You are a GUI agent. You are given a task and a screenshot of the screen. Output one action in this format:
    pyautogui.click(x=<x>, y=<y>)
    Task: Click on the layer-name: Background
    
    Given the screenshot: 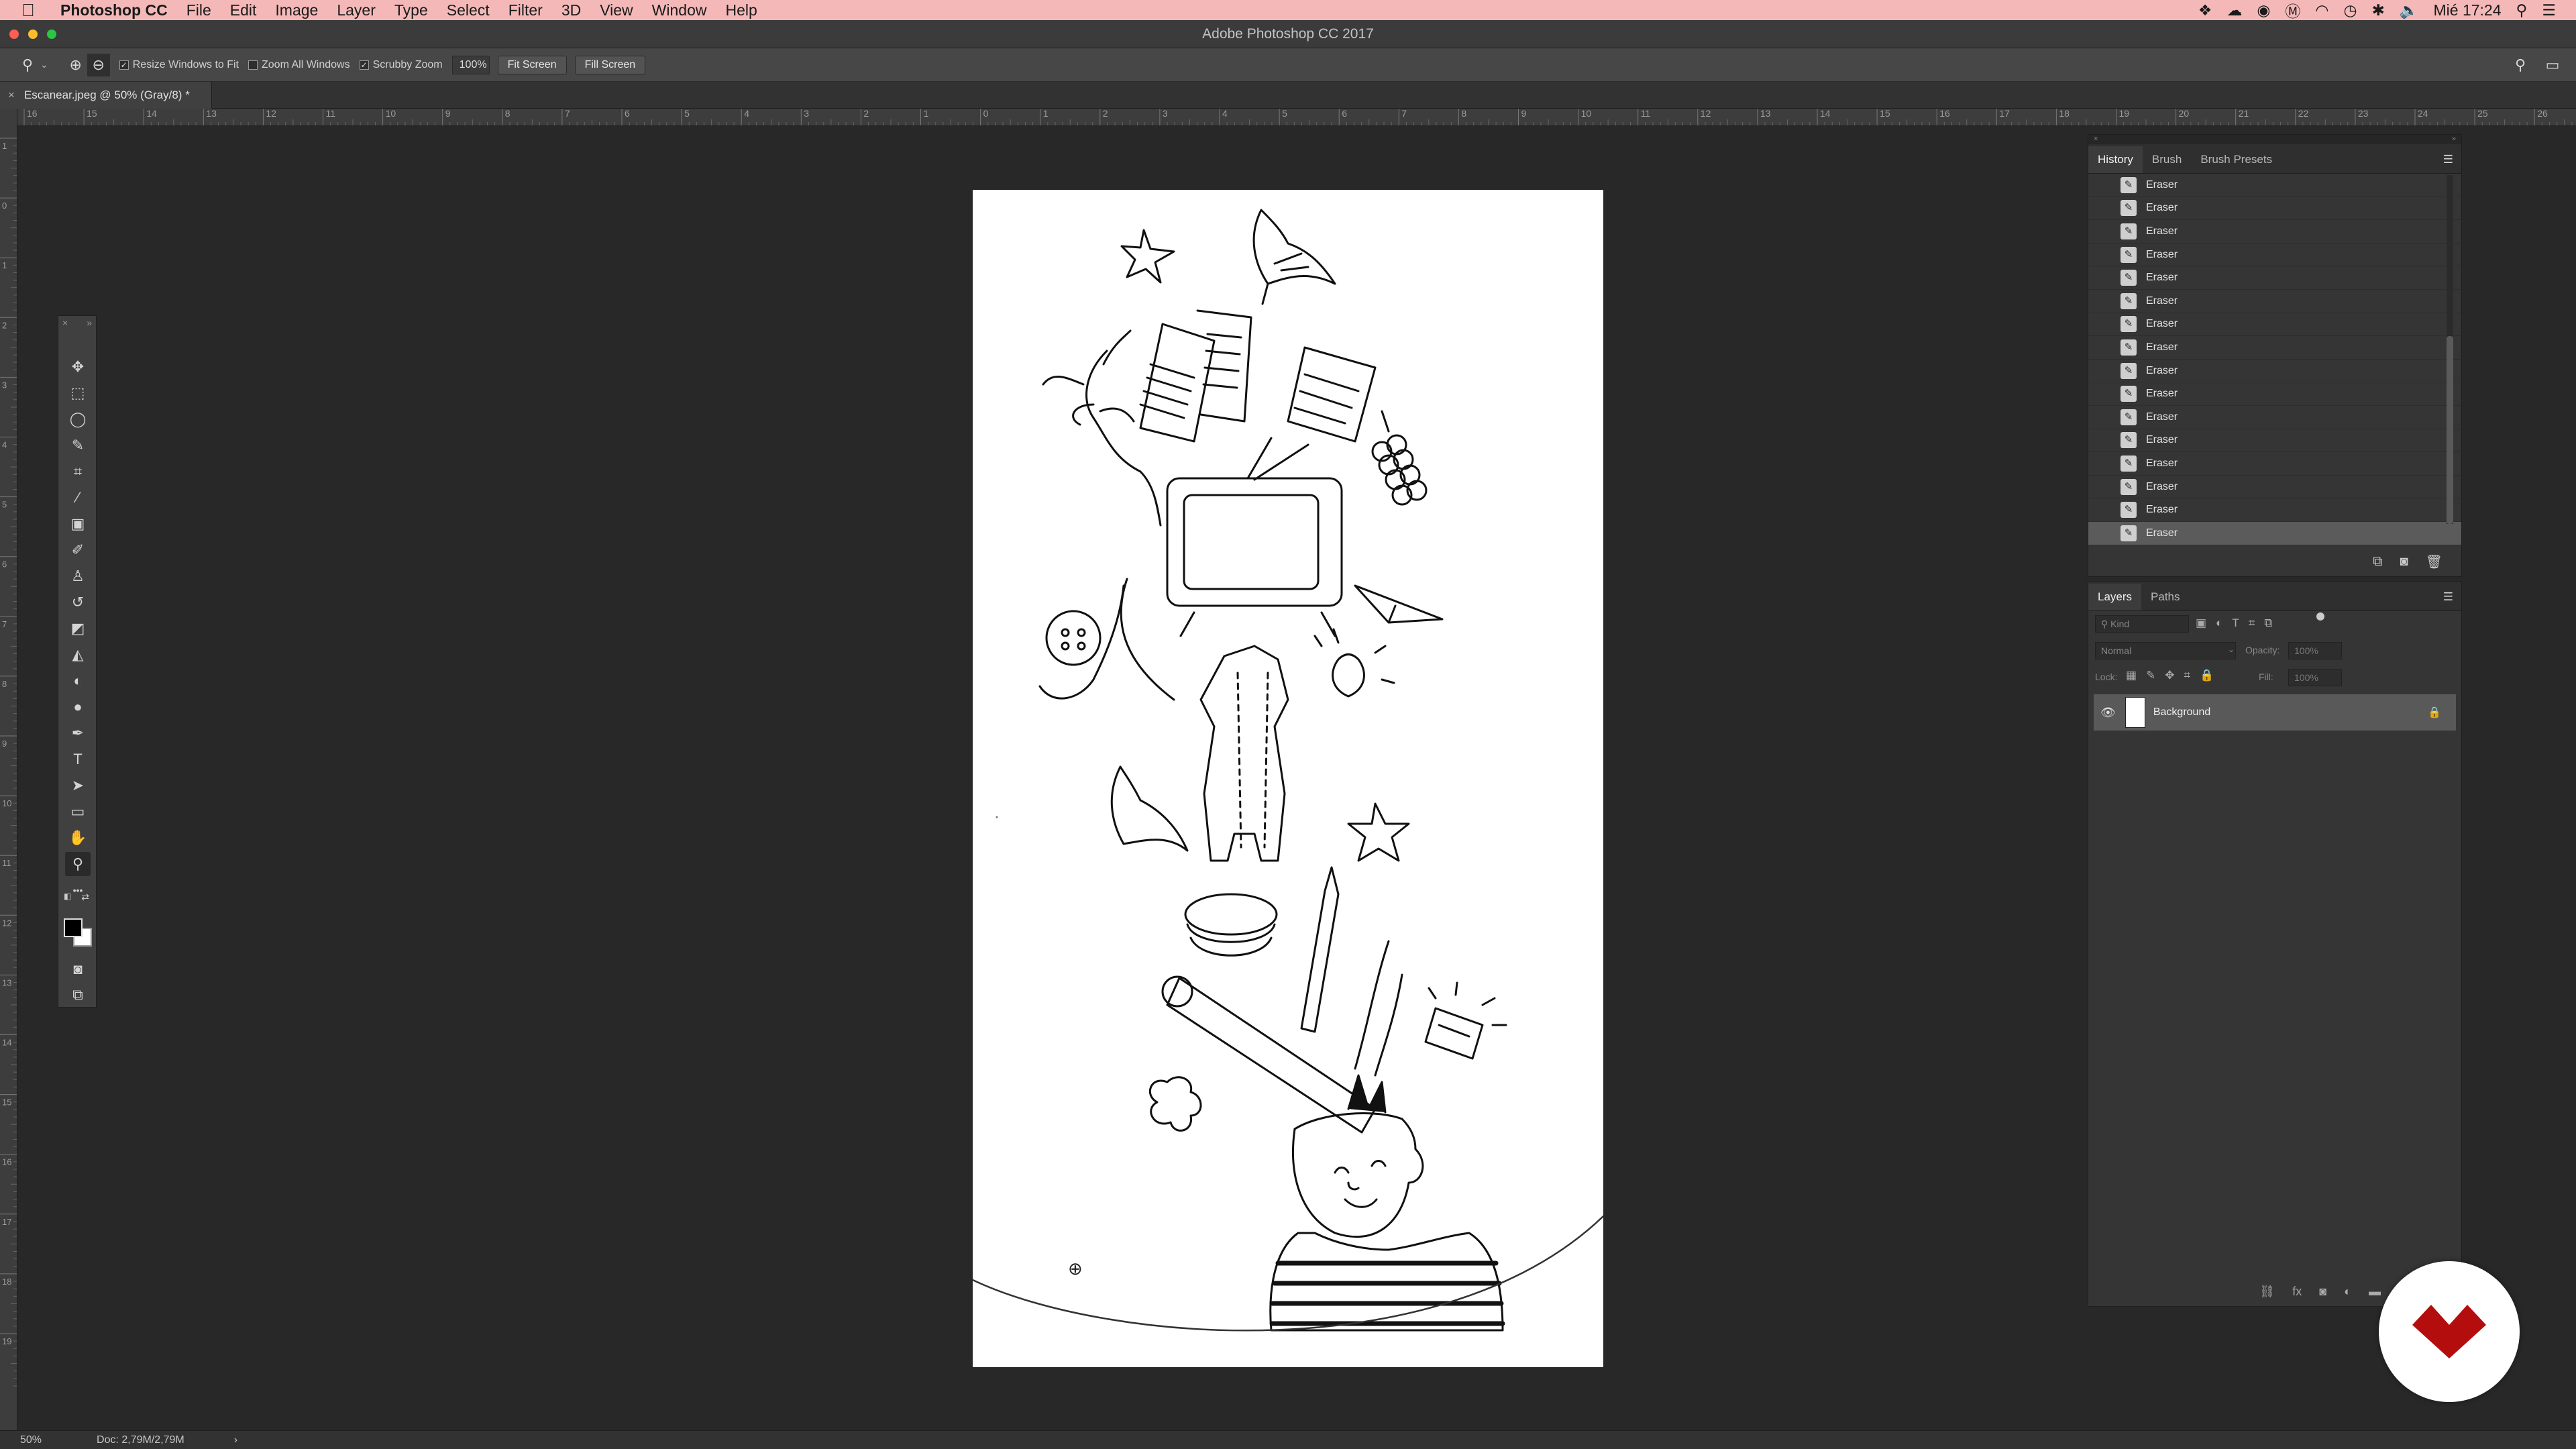 What is the action you would take?
    pyautogui.click(x=2181, y=712)
    